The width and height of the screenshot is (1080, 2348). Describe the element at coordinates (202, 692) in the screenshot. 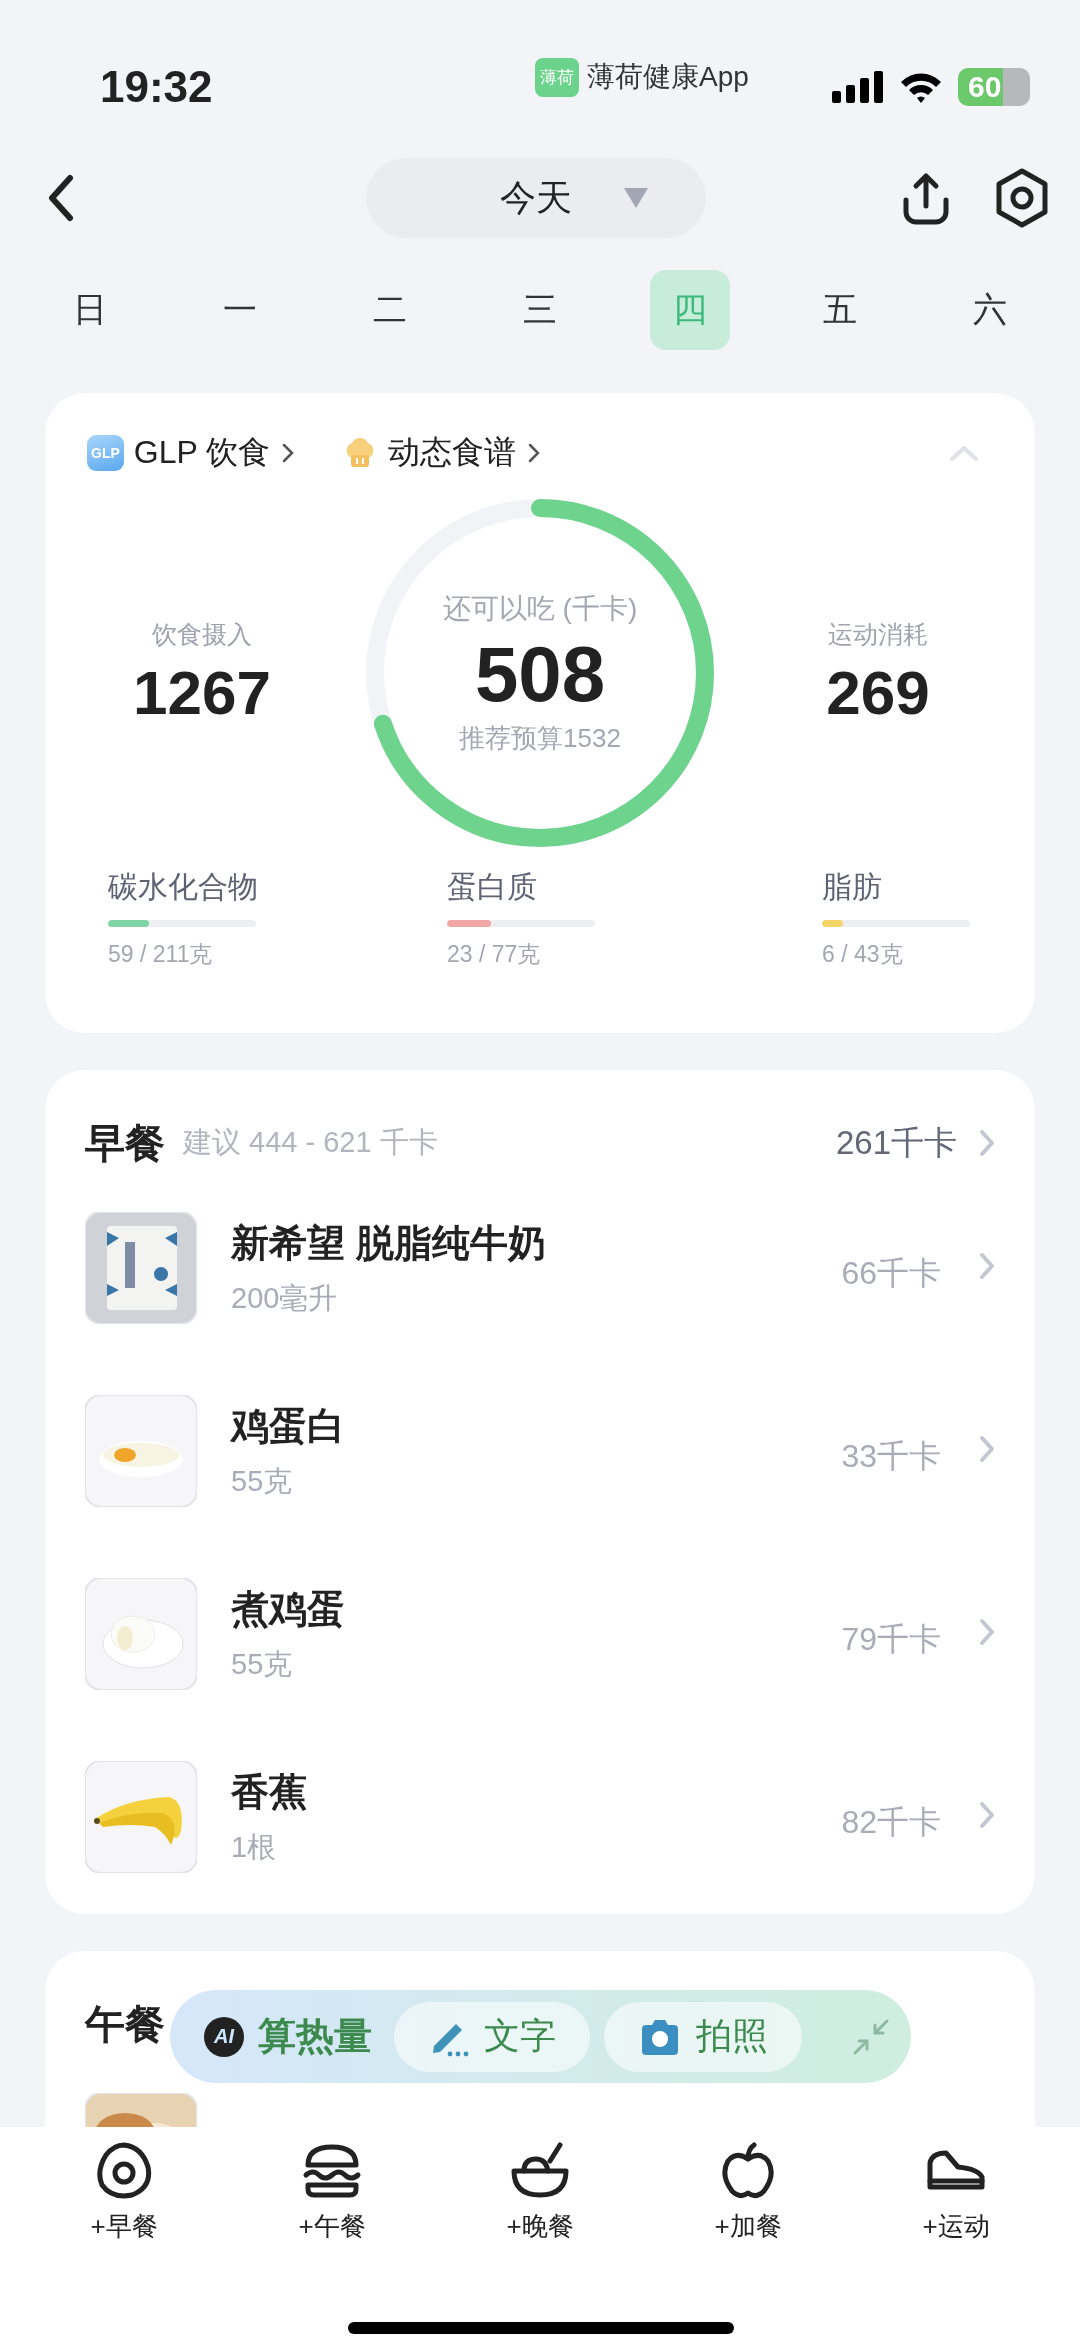

I see `intake-value: 1267` at that location.